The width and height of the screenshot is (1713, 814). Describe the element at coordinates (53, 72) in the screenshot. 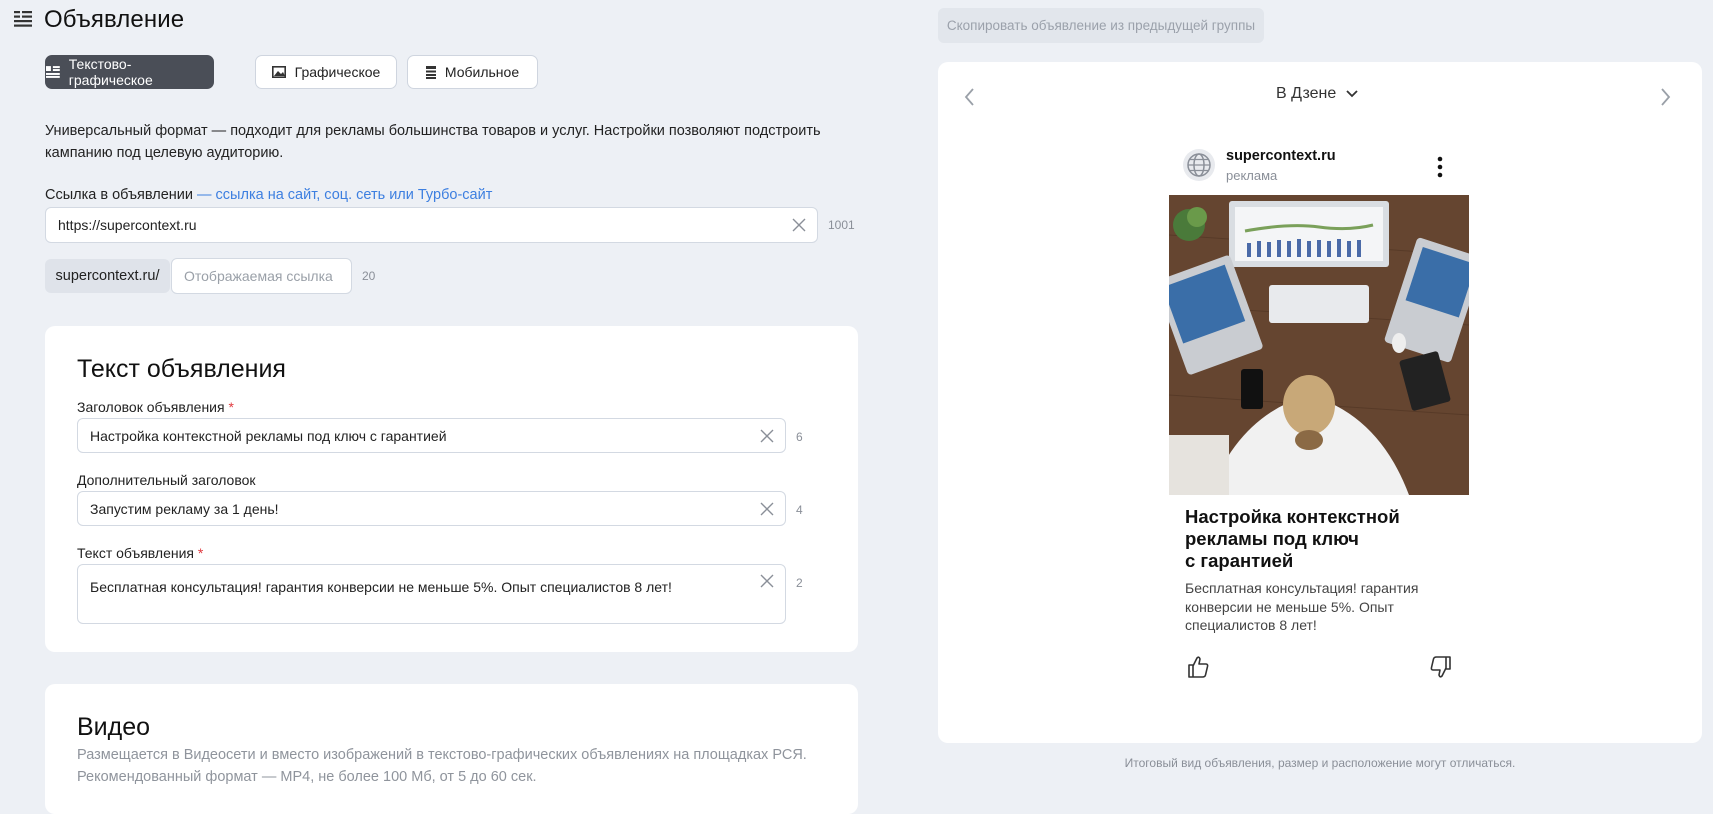

I see `text-graphic-icon` at that location.